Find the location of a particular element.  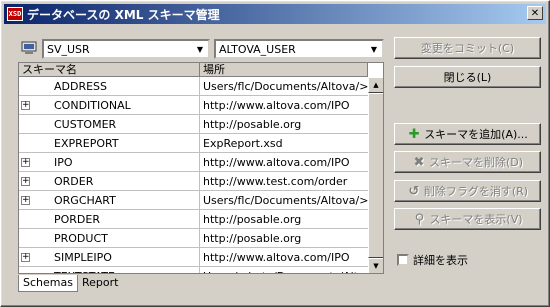

schema-name-cell: TEXTSTATE is located at coordinates (109, 270).